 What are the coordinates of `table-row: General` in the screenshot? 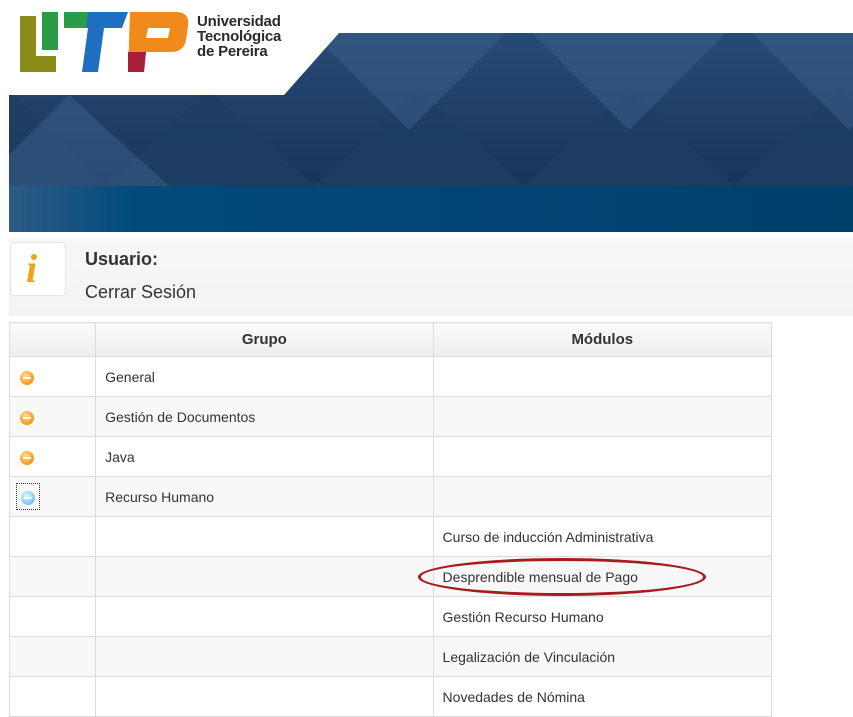 It's located at (390, 376).